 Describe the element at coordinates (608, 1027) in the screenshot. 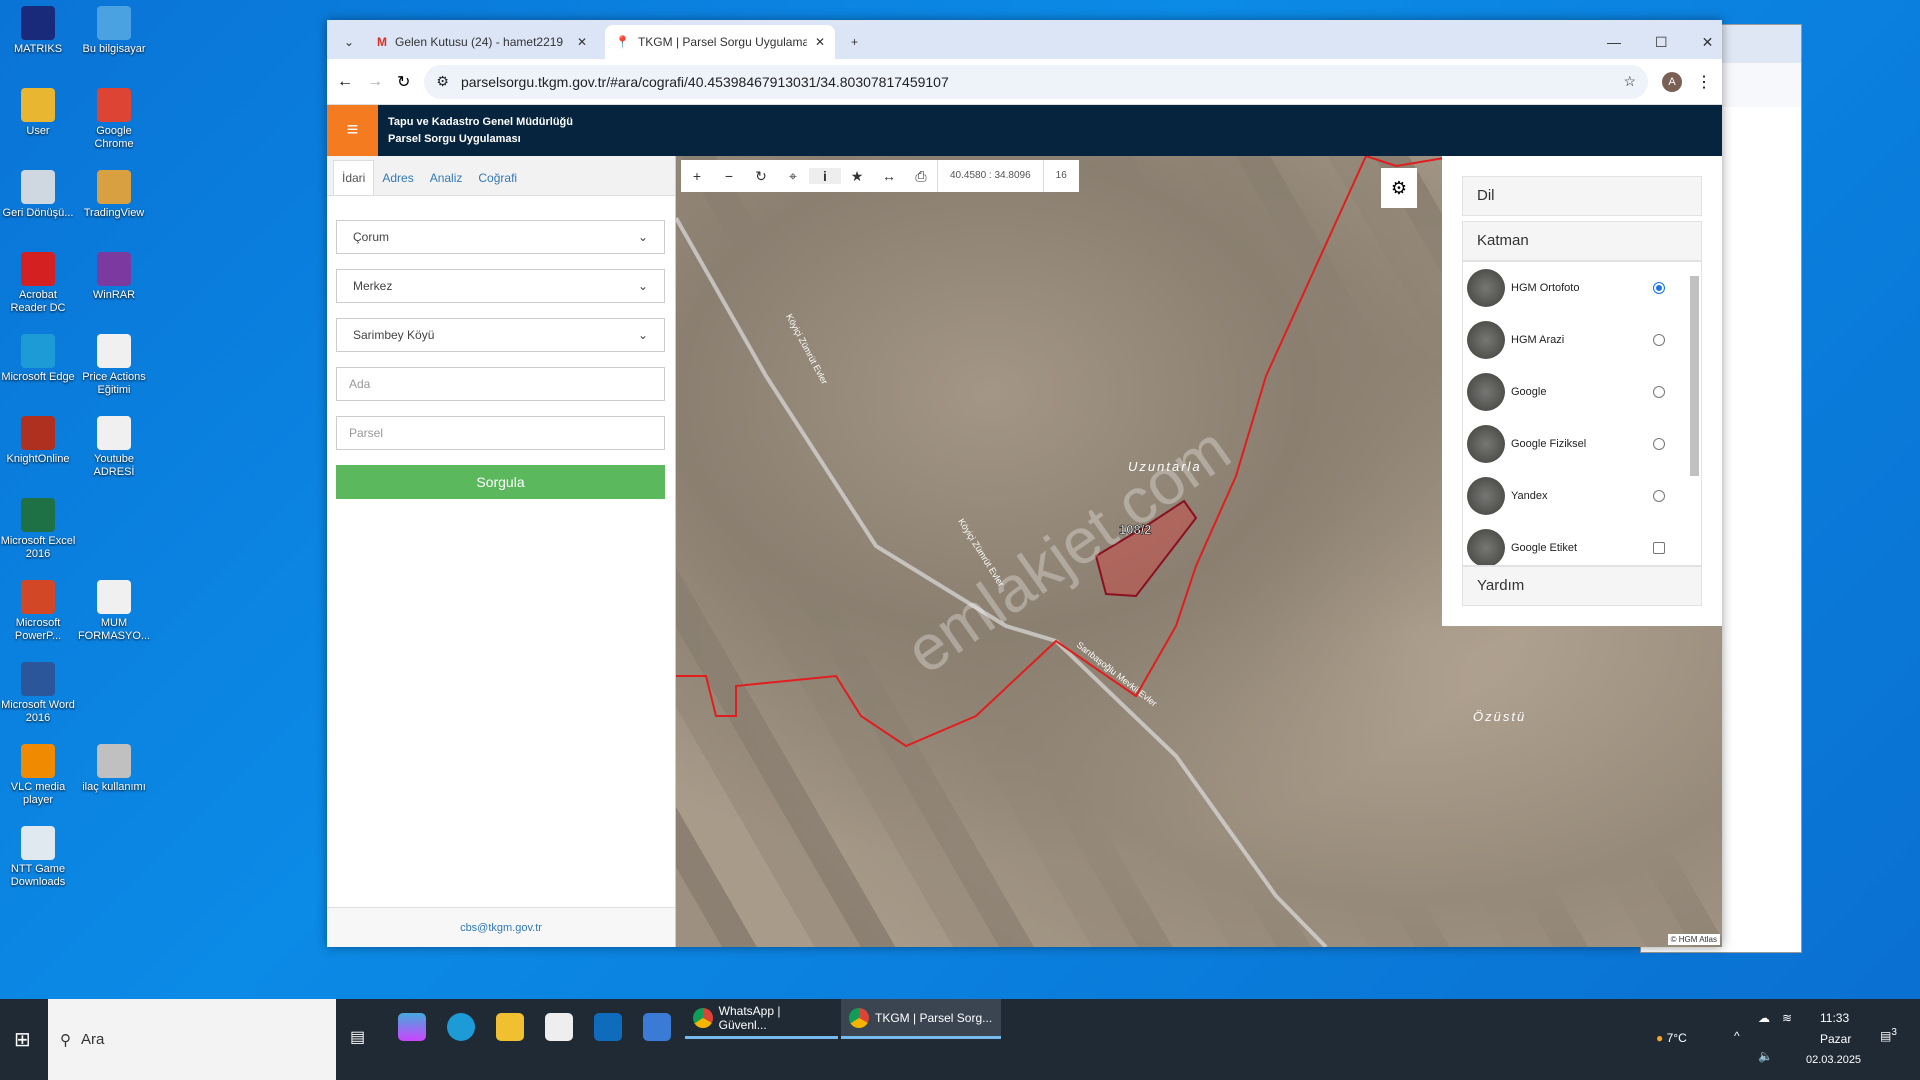

I see `outlook-icon` at that location.